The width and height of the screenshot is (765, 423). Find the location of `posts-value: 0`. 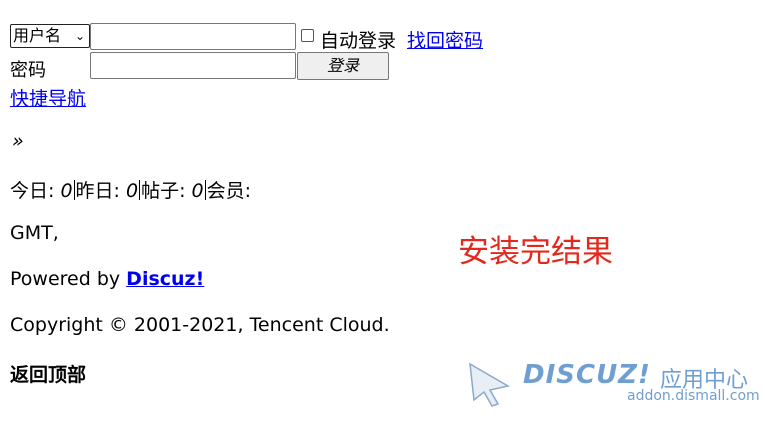

posts-value: 0 is located at coordinates (197, 191).